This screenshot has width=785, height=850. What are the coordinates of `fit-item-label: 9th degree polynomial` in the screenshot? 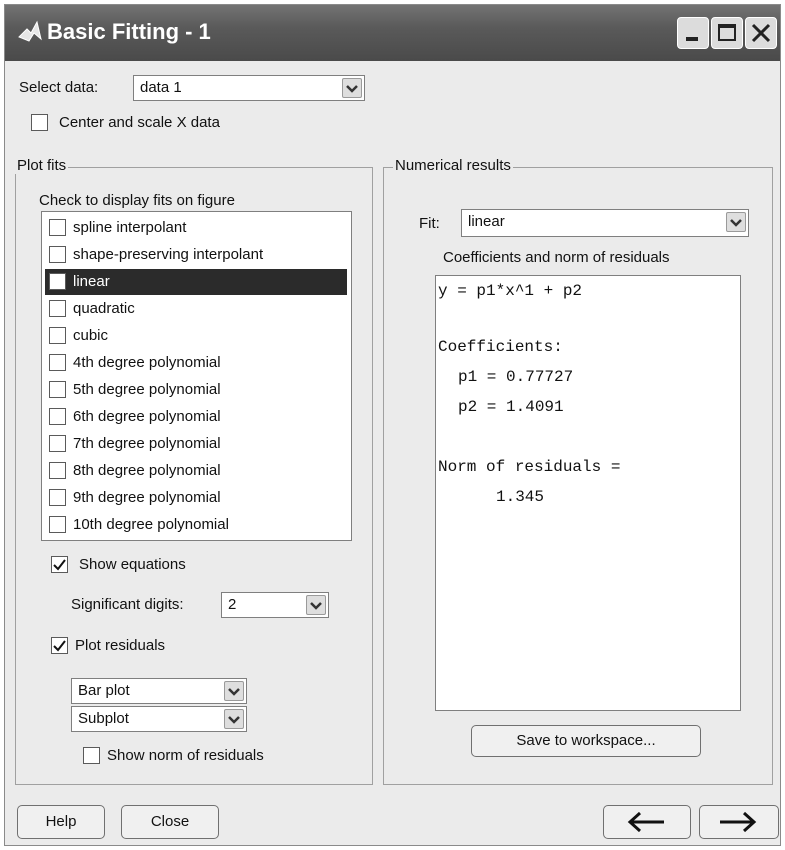 It's located at (147, 497).